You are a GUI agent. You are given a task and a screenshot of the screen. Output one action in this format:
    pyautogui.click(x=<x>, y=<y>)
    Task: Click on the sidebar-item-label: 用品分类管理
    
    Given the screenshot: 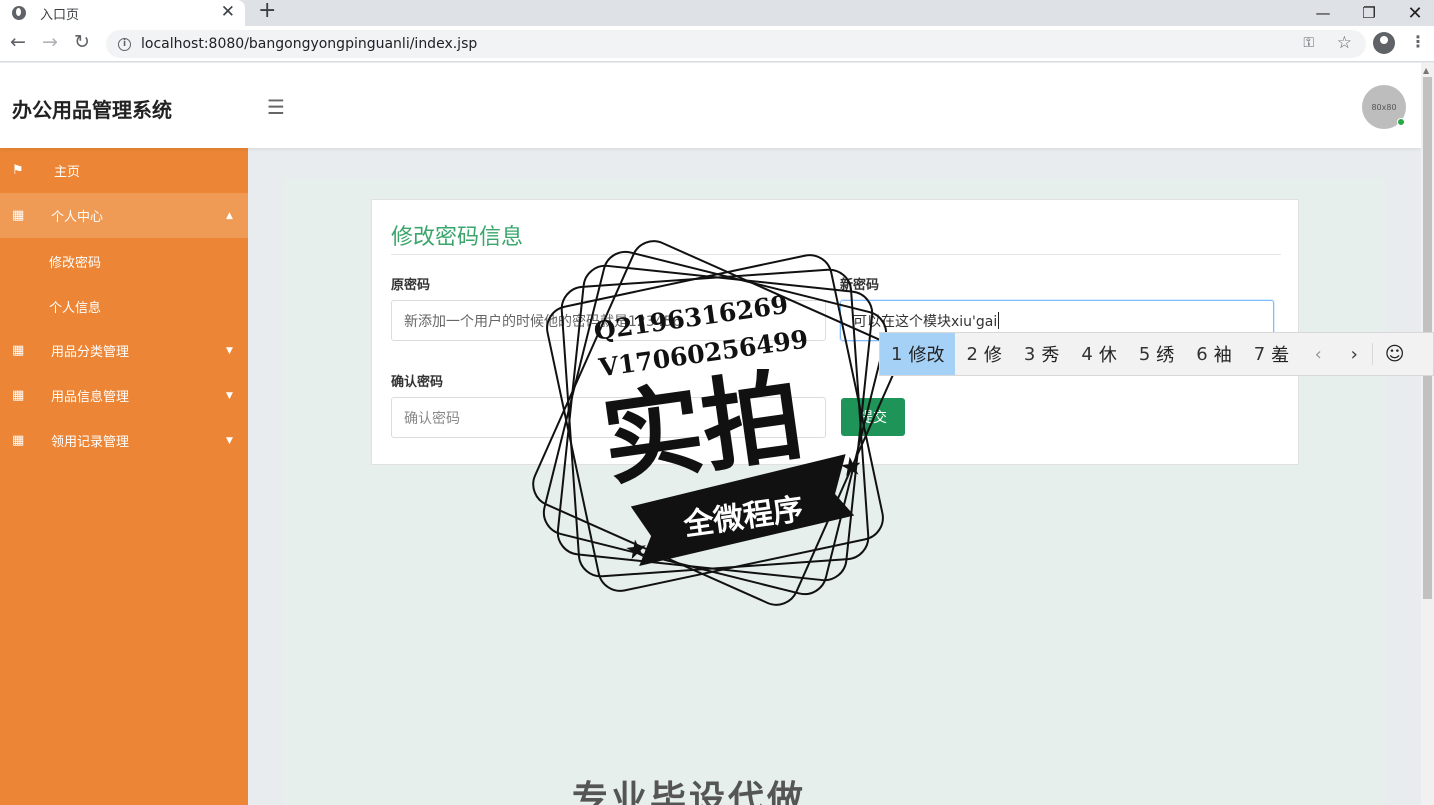 What is the action you would take?
    pyautogui.click(x=90, y=352)
    